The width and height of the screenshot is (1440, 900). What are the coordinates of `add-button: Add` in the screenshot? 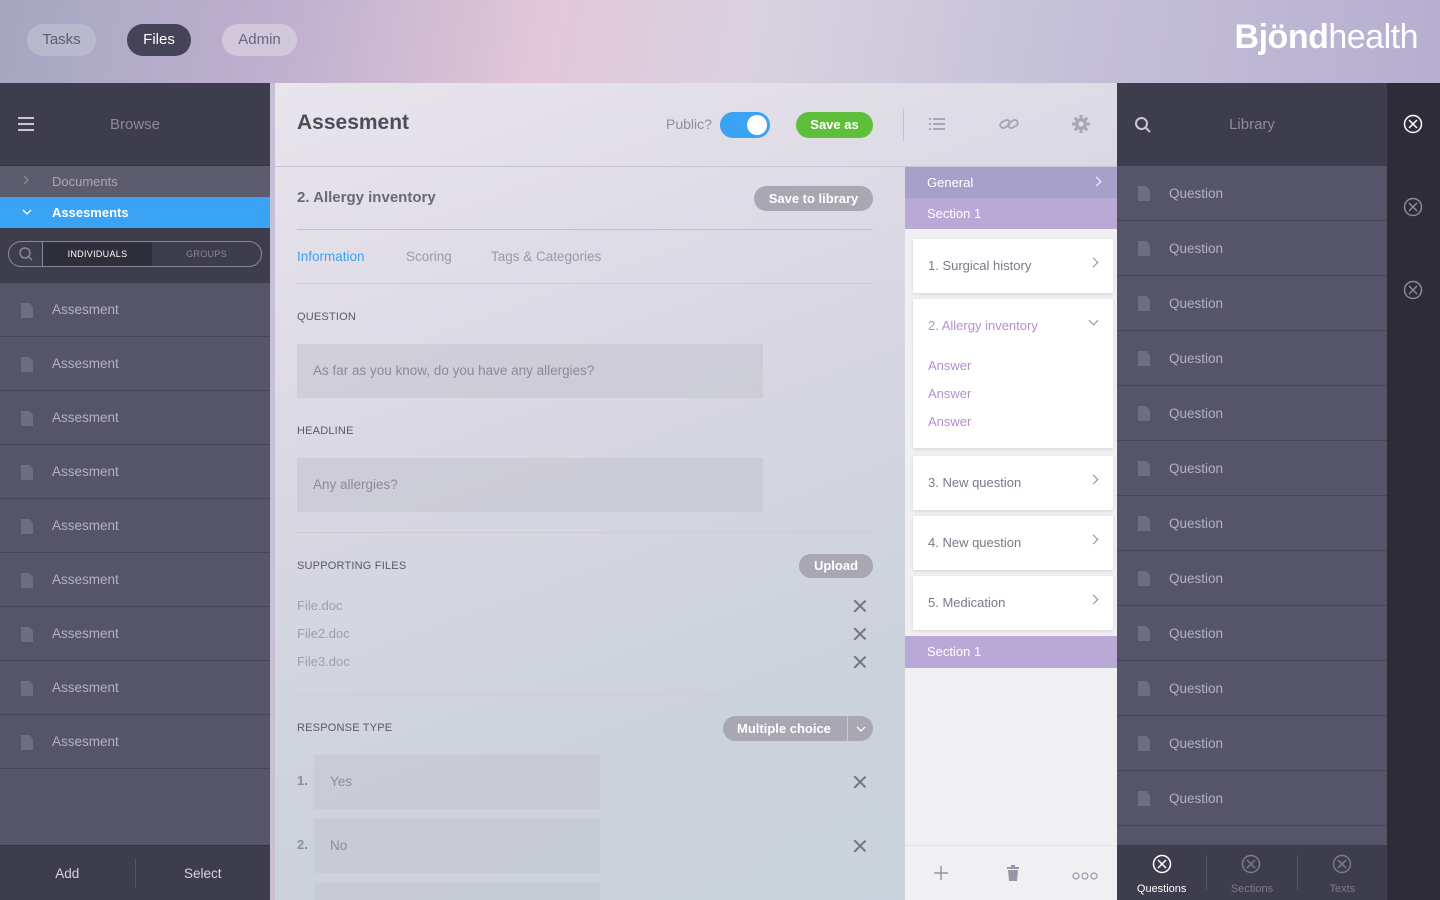 It's located at (67, 873).